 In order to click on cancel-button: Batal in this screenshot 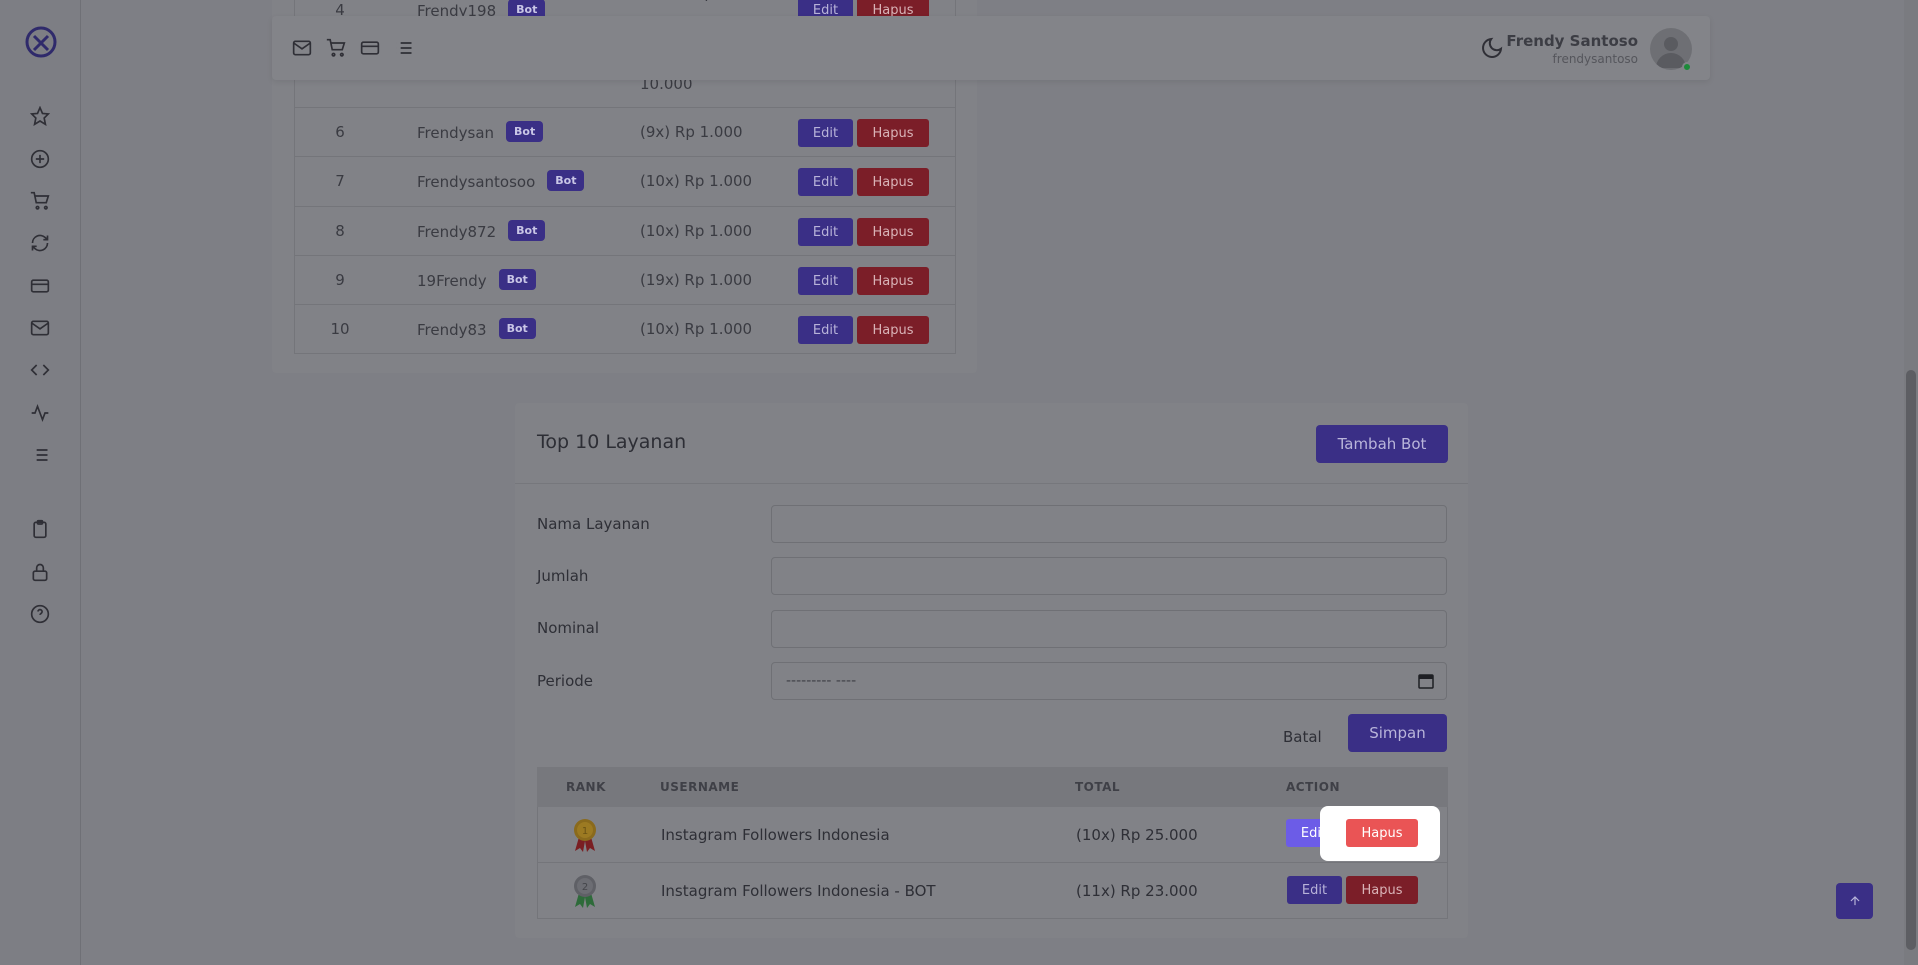, I will do `click(1302, 737)`.